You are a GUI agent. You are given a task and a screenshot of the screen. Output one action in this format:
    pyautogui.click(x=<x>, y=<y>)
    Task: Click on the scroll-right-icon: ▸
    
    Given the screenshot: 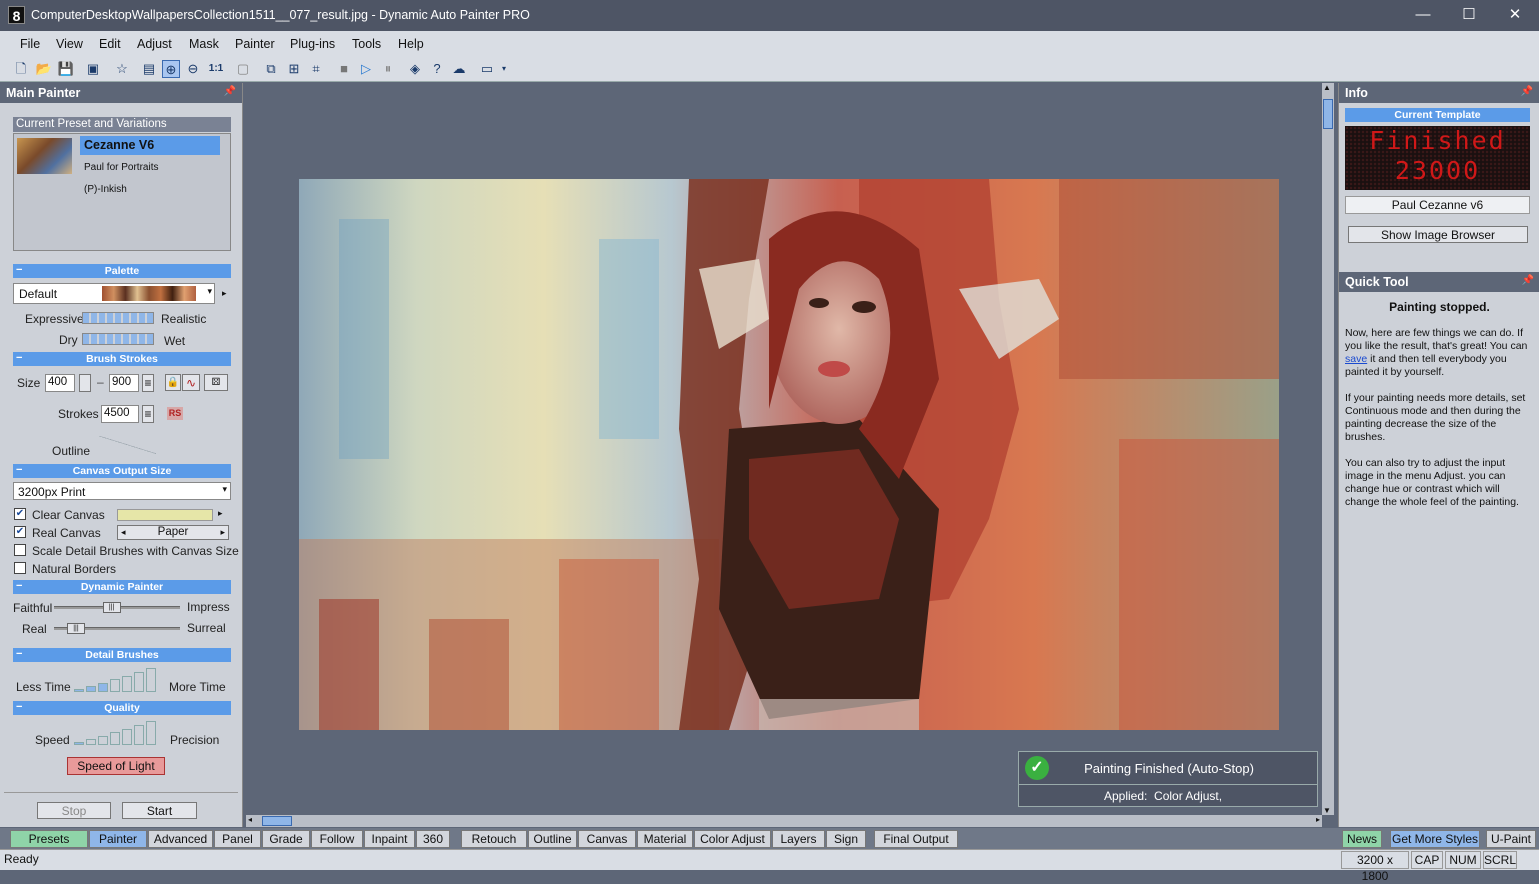 What is the action you would take?
    pyautogui.click(x=1318, y=819)
    